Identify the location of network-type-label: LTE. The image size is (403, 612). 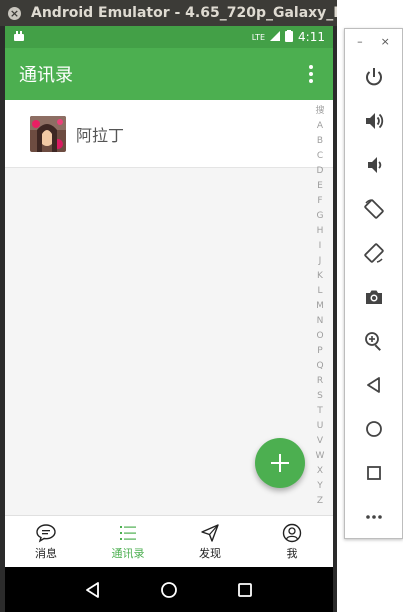
(258, 37).